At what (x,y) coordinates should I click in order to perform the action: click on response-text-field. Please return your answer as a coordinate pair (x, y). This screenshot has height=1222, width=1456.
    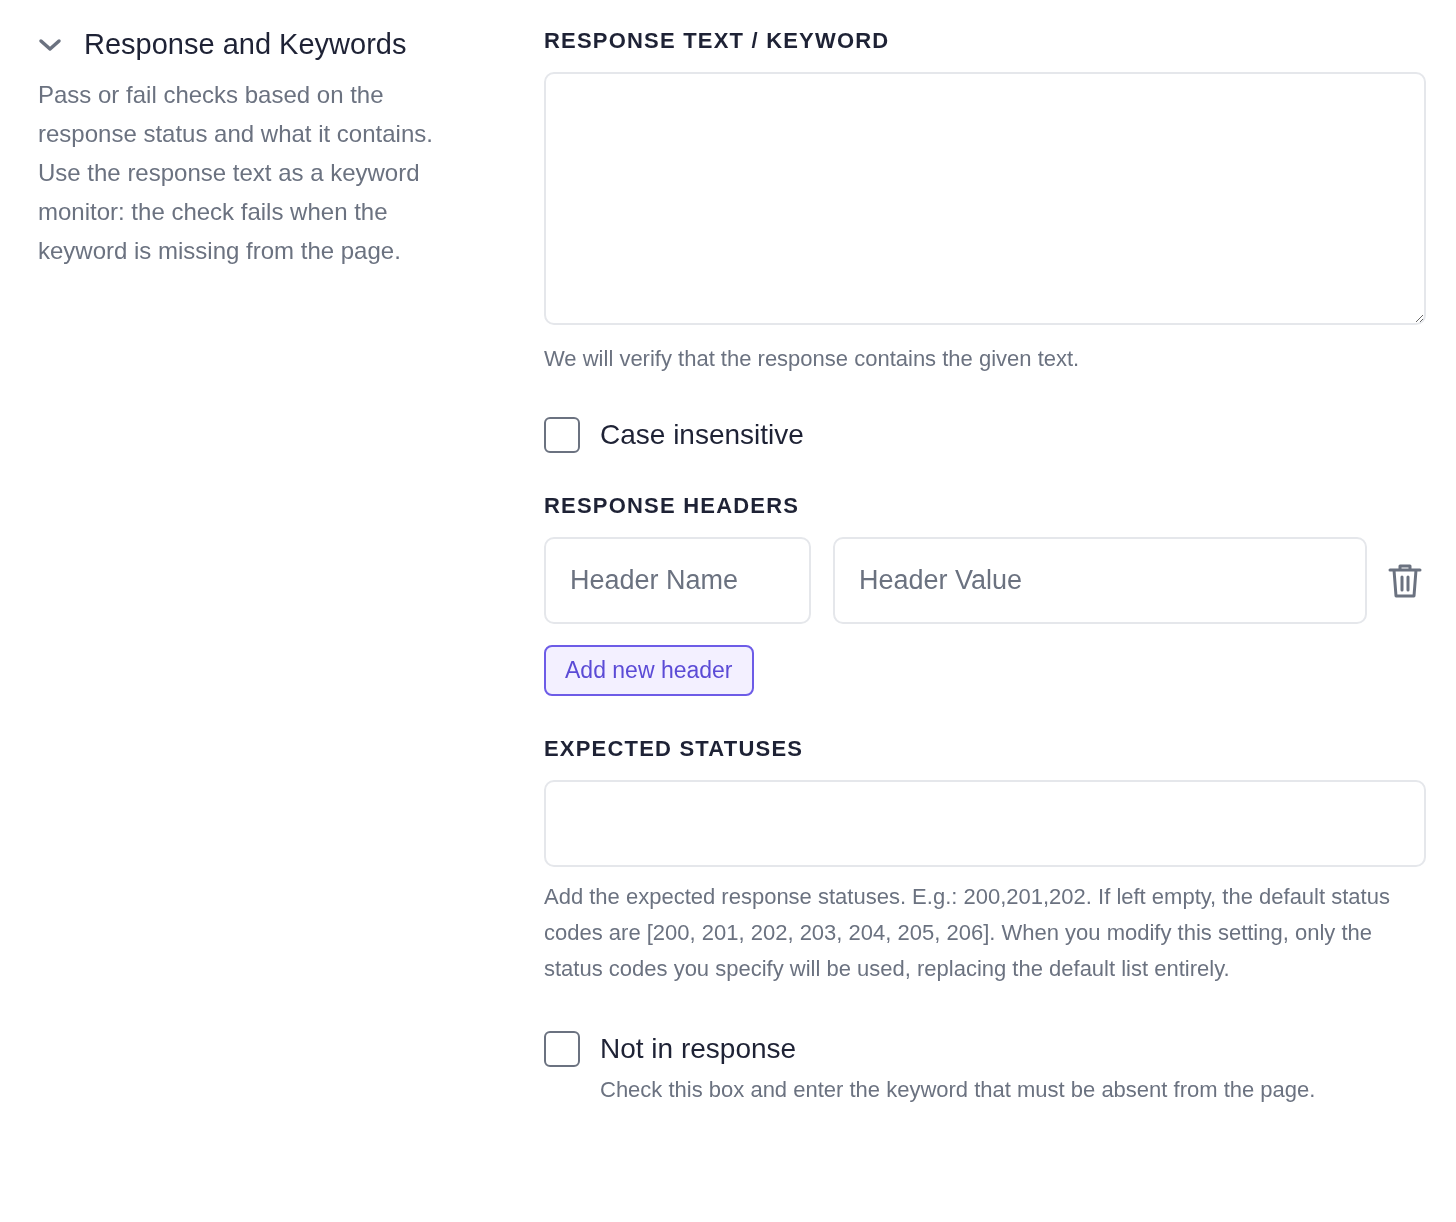
    Looking at the image, I should click on (985, 198).